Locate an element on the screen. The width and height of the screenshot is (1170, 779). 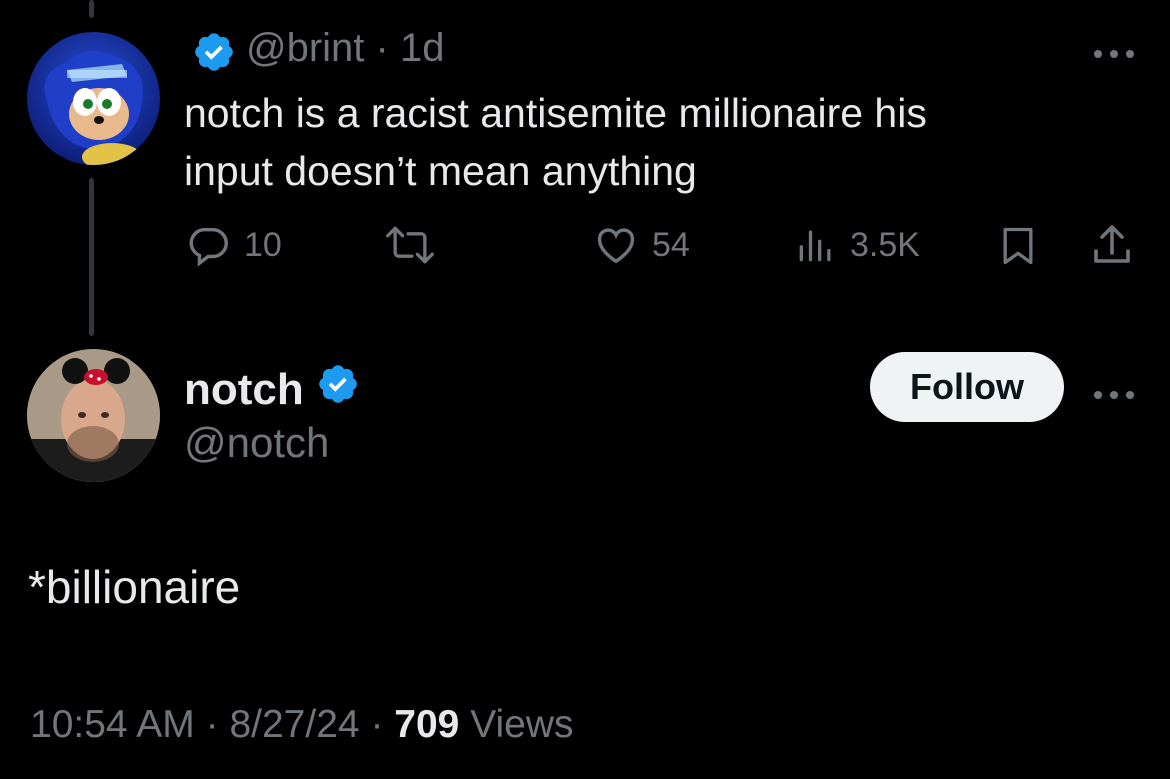
main-handle: @notch is located at coordinates (256, 443).